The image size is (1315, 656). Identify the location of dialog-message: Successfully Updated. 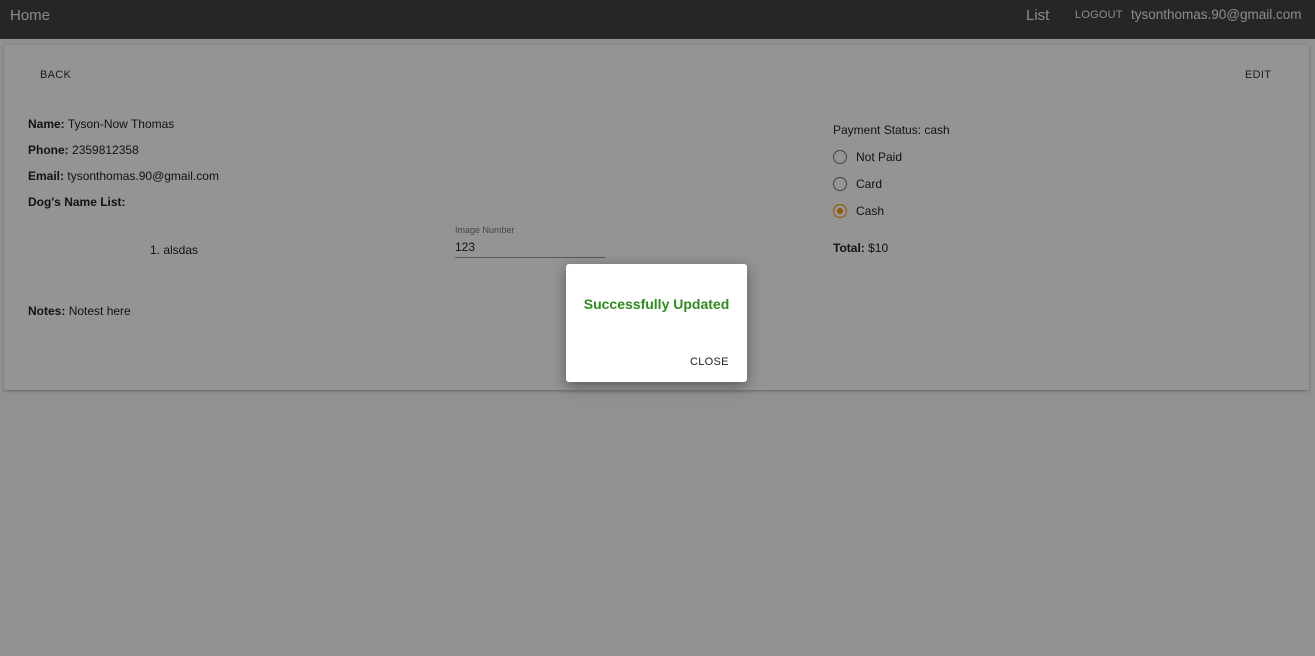
(656, 304).